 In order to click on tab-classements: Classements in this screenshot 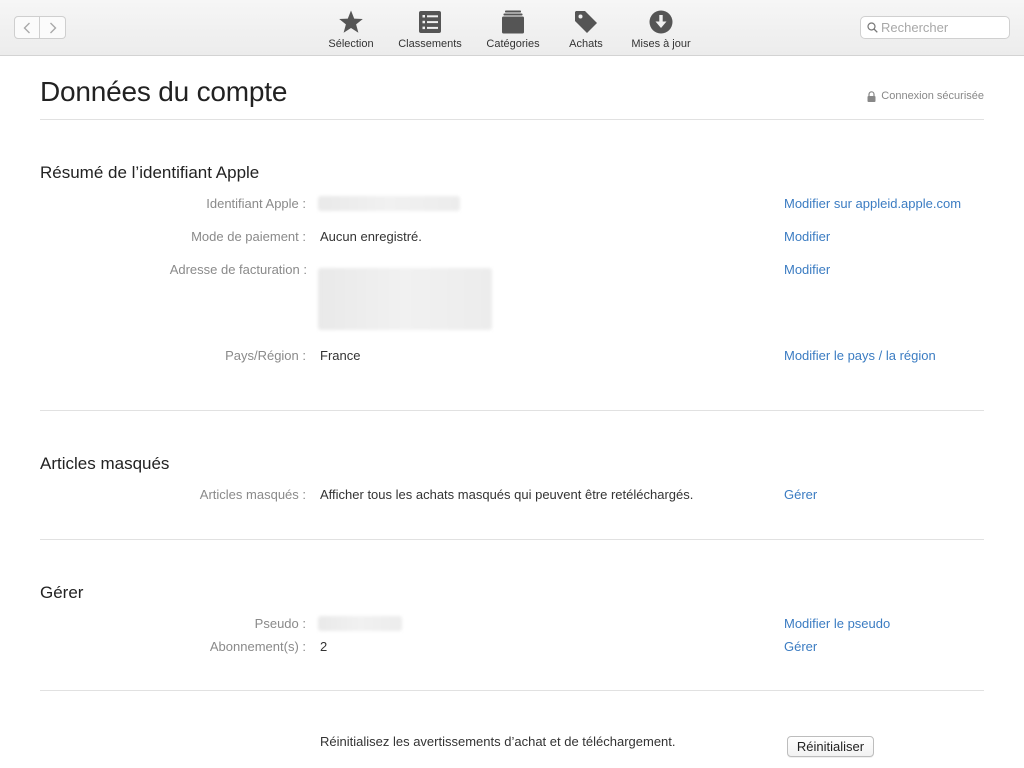, I will do `click(430, 30)`.